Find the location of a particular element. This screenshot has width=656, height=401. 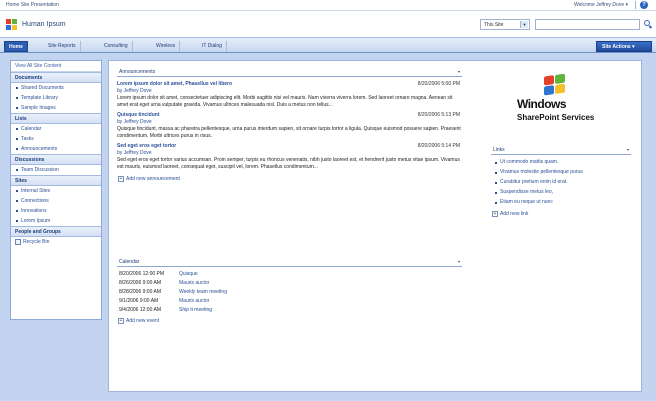

tab-home: Home is located at coordinates (16, 46).